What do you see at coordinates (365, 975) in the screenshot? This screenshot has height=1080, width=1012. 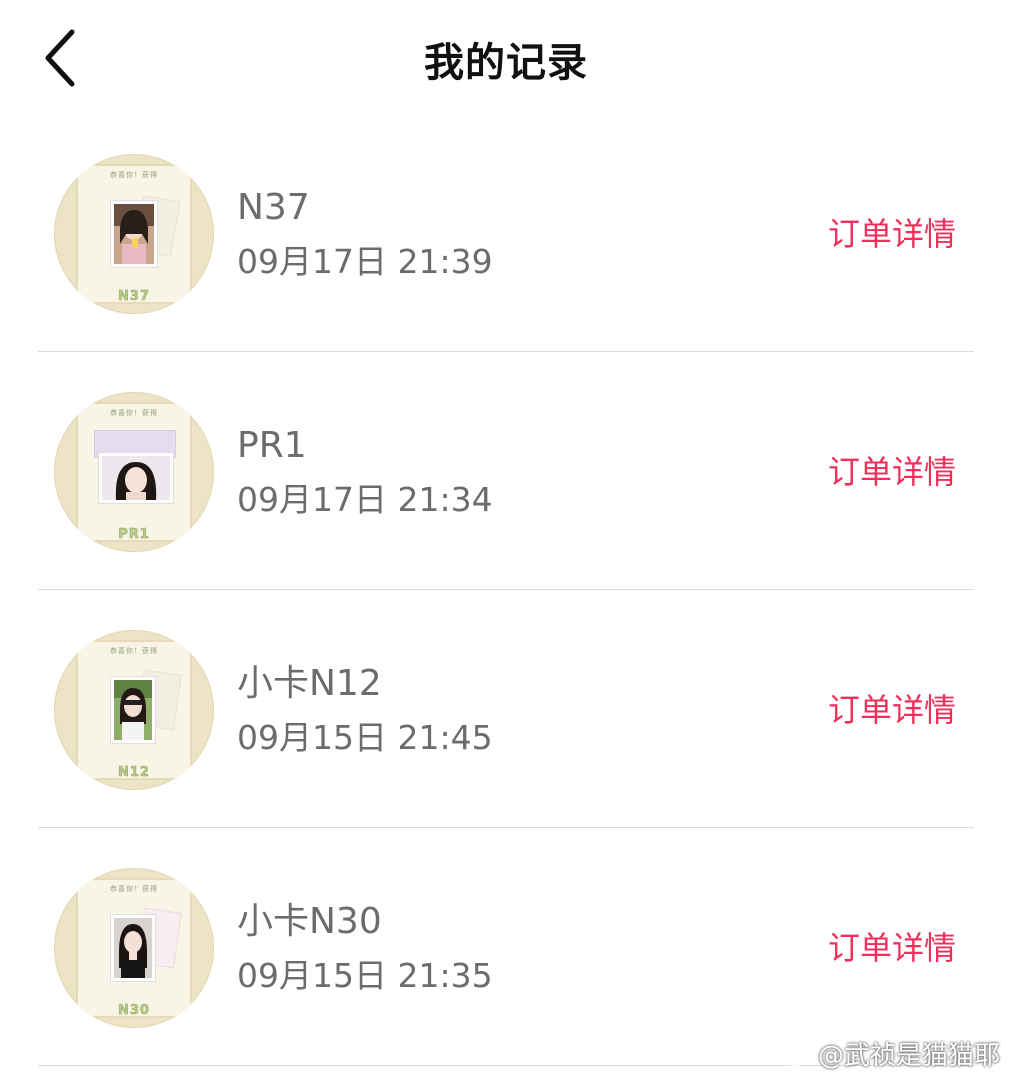 I see `record-time: 09月15日 21:35` at bounding box center [365, 975].